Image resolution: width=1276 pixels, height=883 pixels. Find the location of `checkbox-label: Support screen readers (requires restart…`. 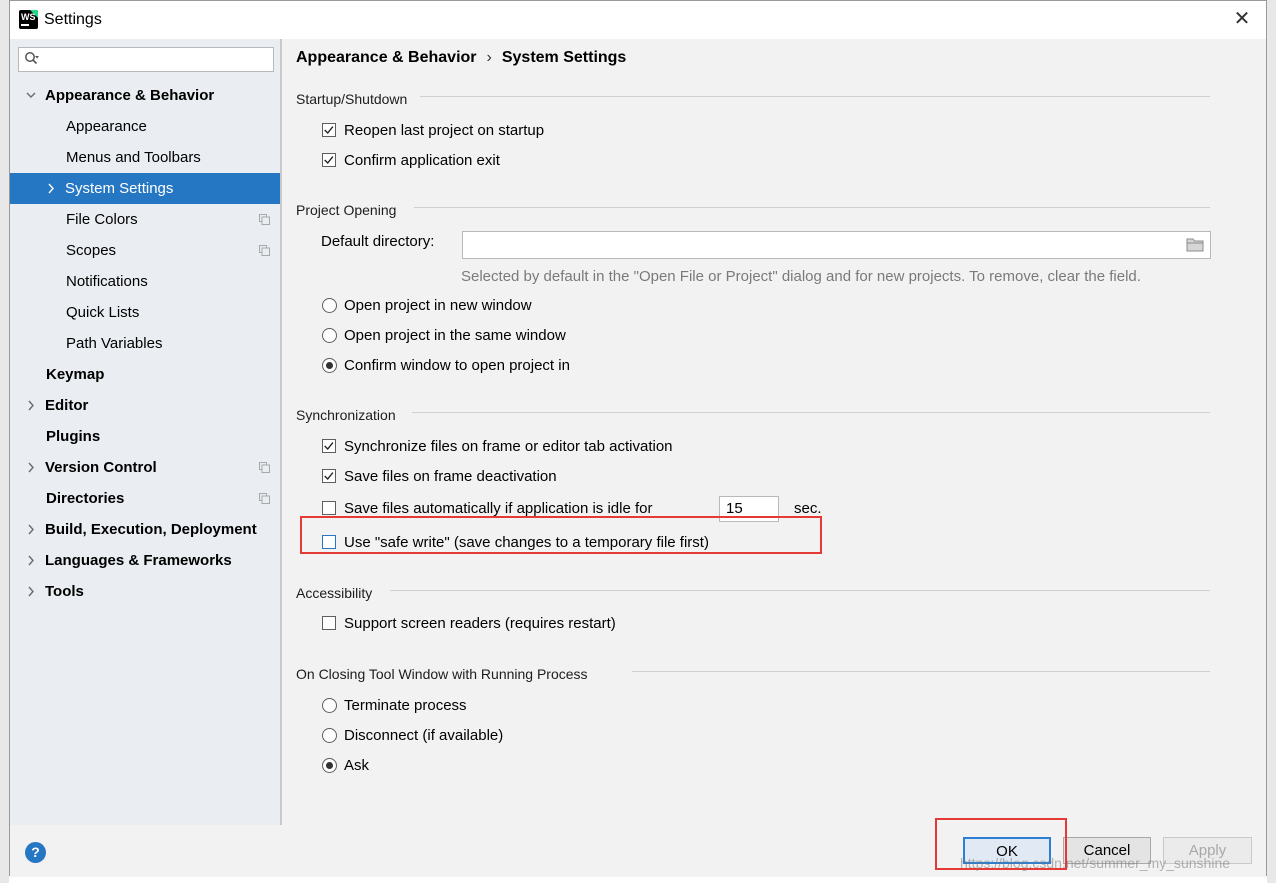

checkbox-label: Support screen readers (requires restart… is located at coordinates (480, 623).